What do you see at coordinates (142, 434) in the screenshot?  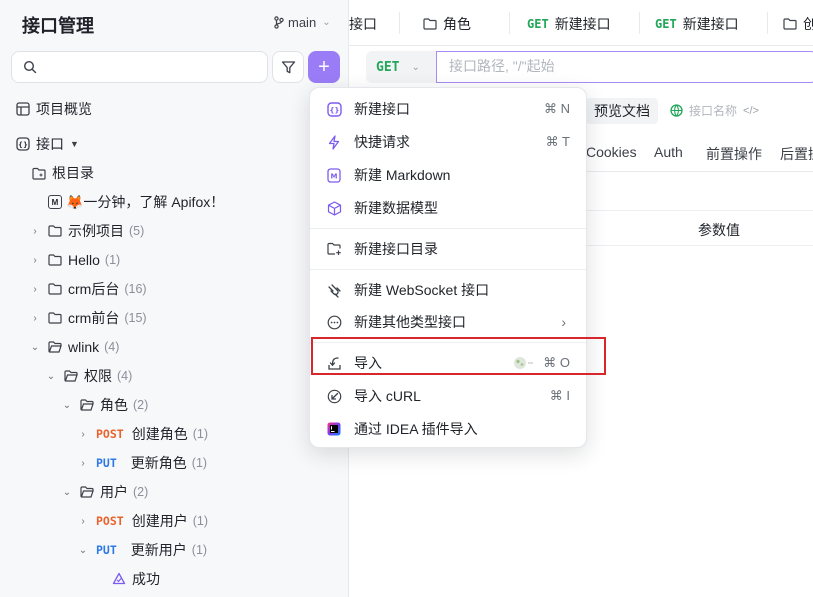 I see `tree-api-item: › POST 创建角色 (1)` at bounding box center [142, 434].